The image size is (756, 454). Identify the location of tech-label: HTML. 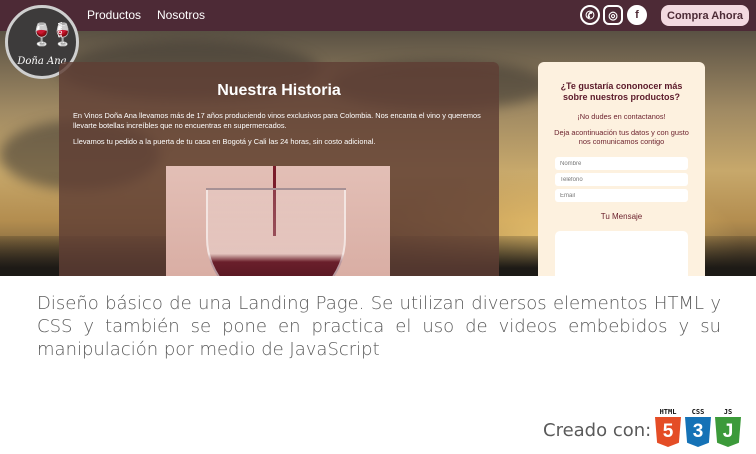
(668, 412).